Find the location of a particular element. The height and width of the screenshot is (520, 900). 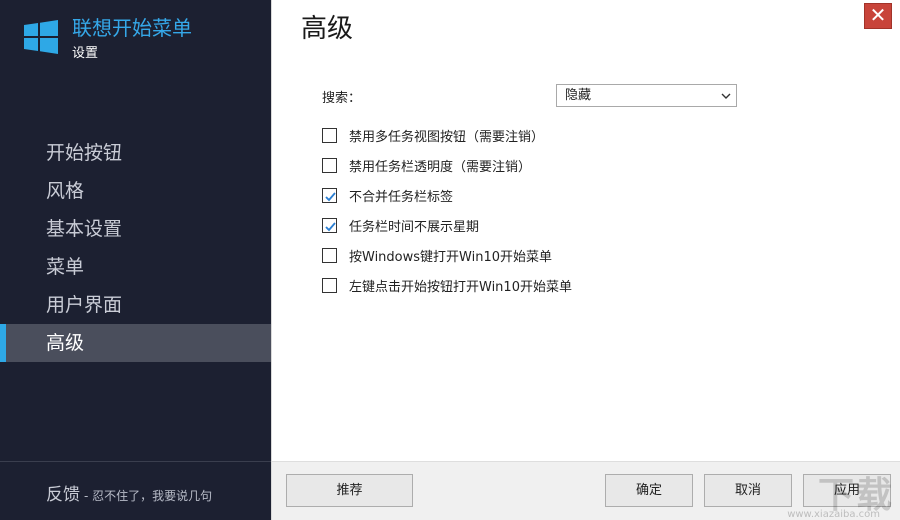

brand: 联想开始菜单 设置 is located at coordinates (108, 38).